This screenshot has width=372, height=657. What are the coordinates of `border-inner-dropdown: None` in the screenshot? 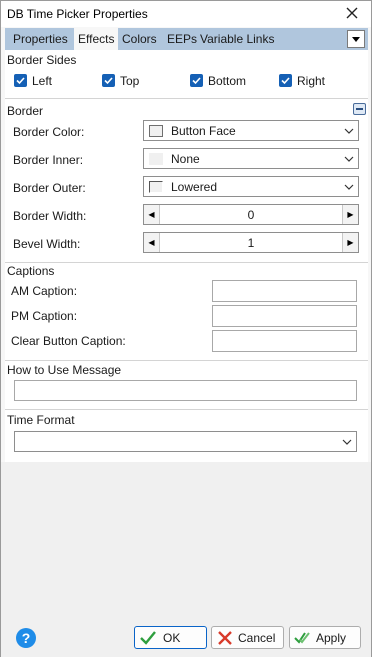 It's located at (251, 158).